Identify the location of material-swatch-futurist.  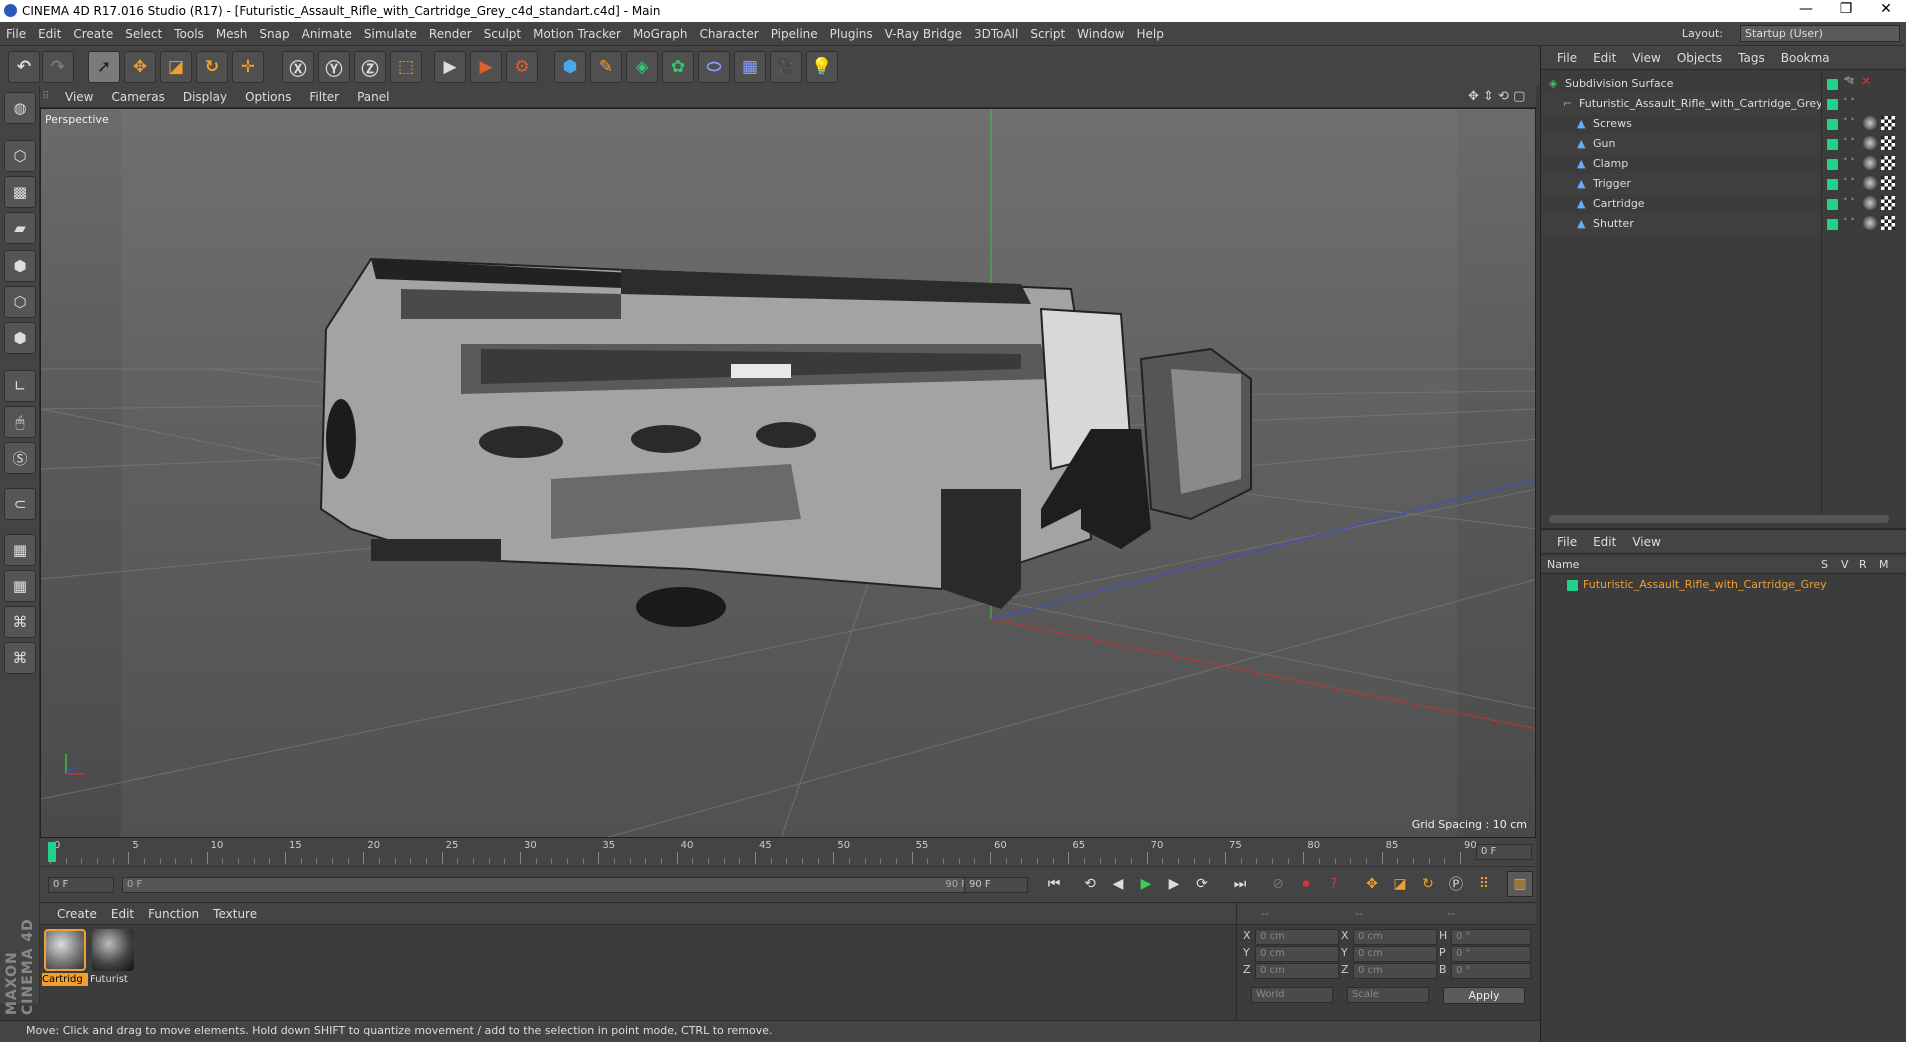
(113, 950).